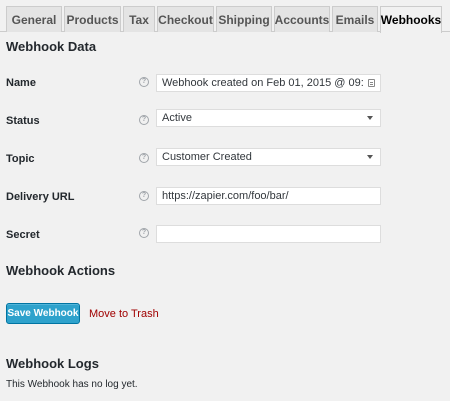 The image size is (450, 401). What do you see at coordinates (144, 120) in the screenshot?
I see `status-help-icon: ?` at bounding box center [144, 120].